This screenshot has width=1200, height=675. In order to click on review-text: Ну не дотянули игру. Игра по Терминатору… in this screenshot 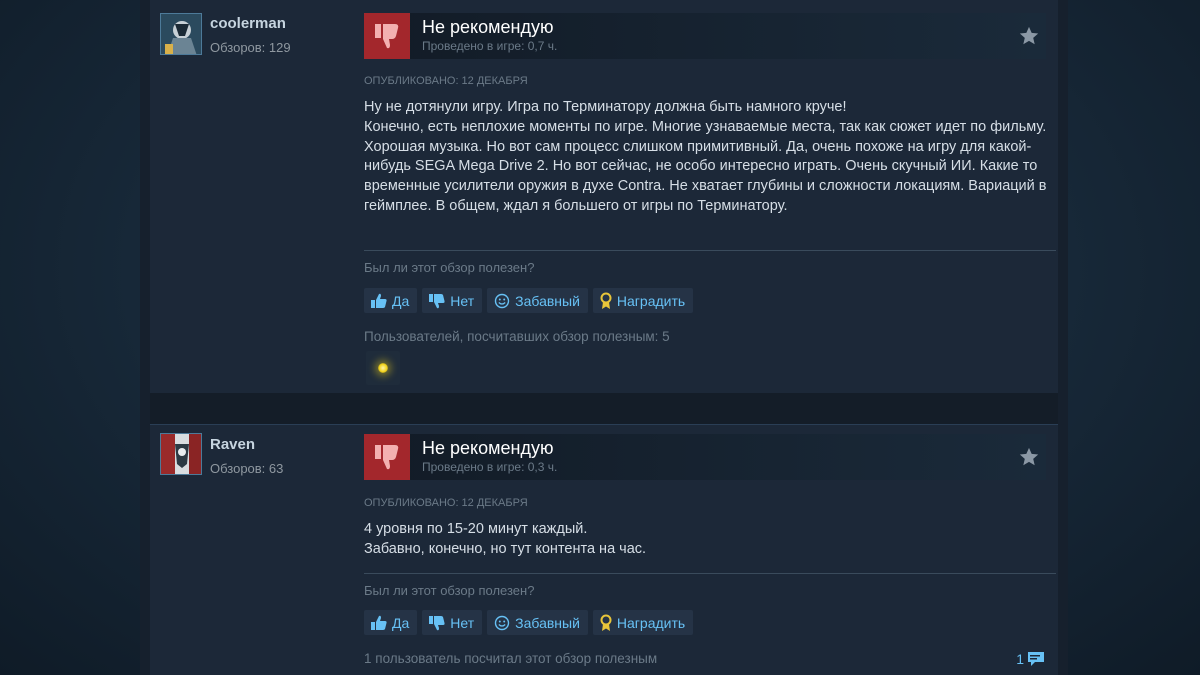, I will do `click(709, 157)`.